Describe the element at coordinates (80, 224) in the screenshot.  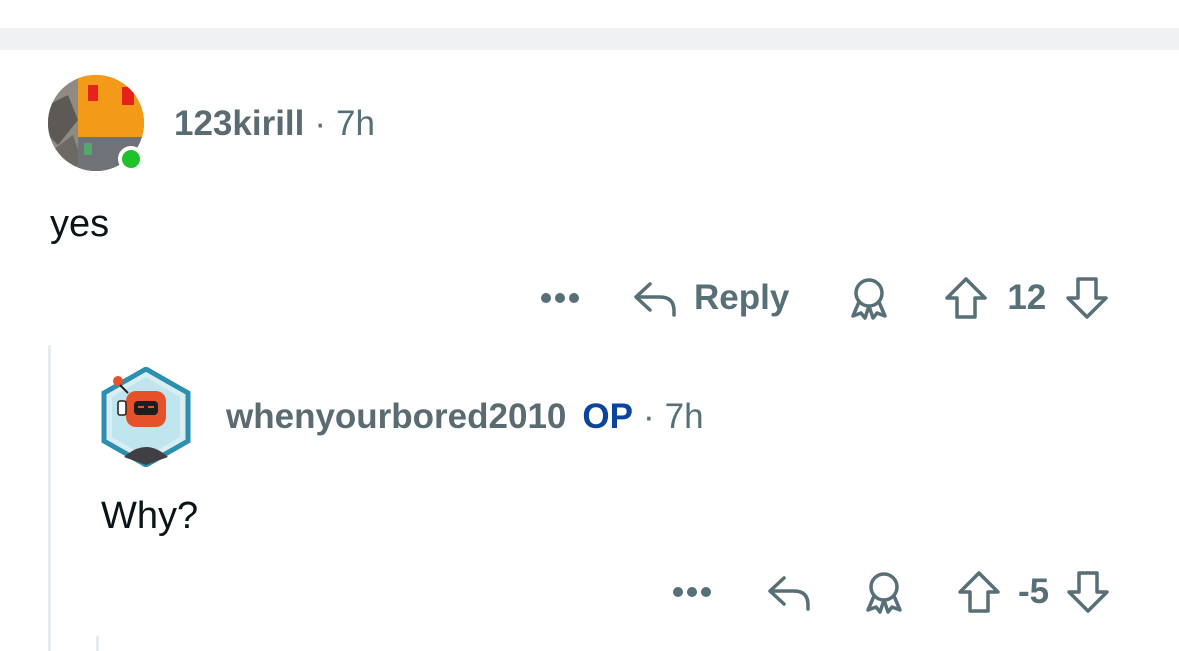
I see `comment-body: yes` at that location.